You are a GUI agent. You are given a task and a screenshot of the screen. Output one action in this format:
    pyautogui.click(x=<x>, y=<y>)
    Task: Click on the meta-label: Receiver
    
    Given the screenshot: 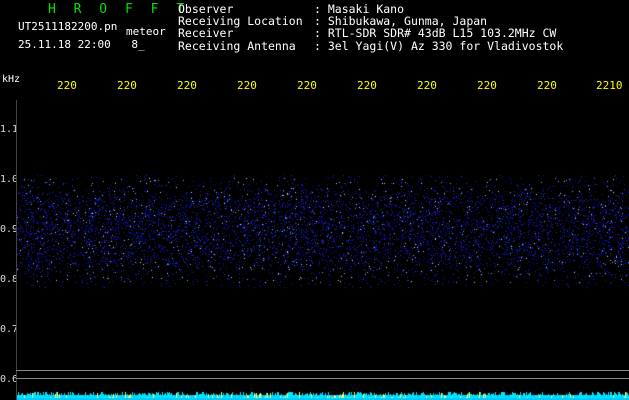 What is the action you would take?
    pyautogui.click(x=206, y=33)
    